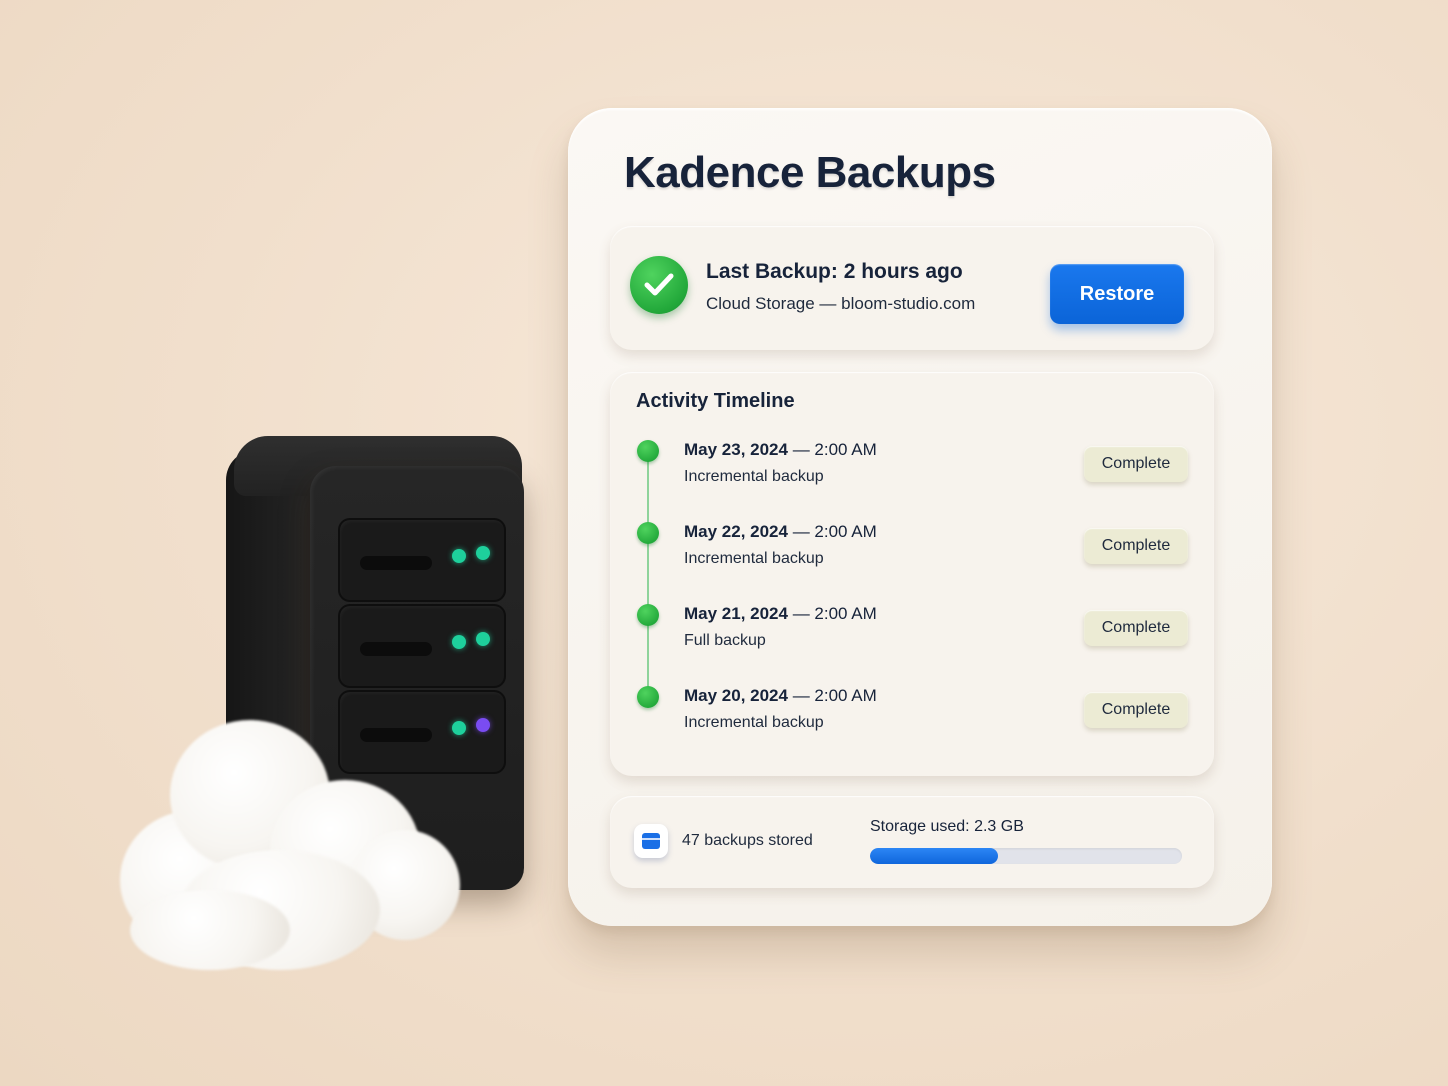 The image size is (1448, 1086). Describe the element at coordinates (780, 449) in the screenshot. I see `timeline-date: May 23, 2024 — 2:00 AM` at that location.